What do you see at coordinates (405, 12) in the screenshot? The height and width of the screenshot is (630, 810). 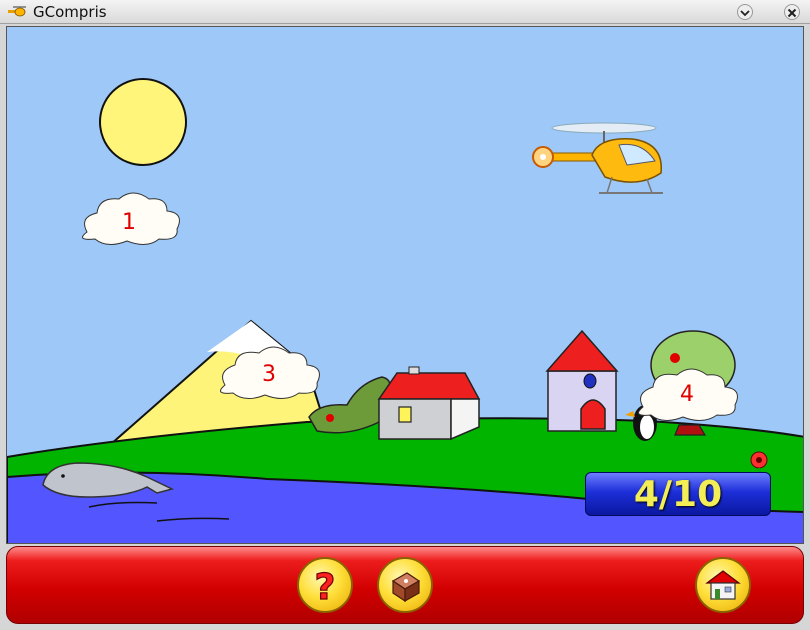 I see `window-titlebar: GCompris` at bounding box center [405, 12].